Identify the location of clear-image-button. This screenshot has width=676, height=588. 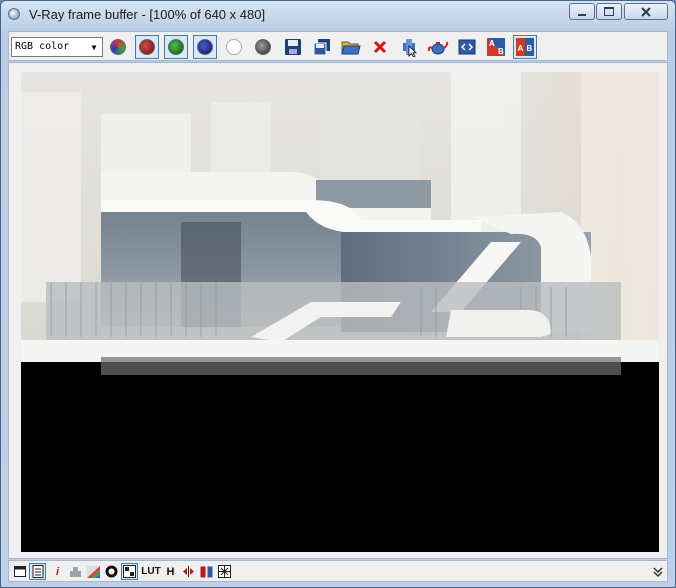
(380, 47).